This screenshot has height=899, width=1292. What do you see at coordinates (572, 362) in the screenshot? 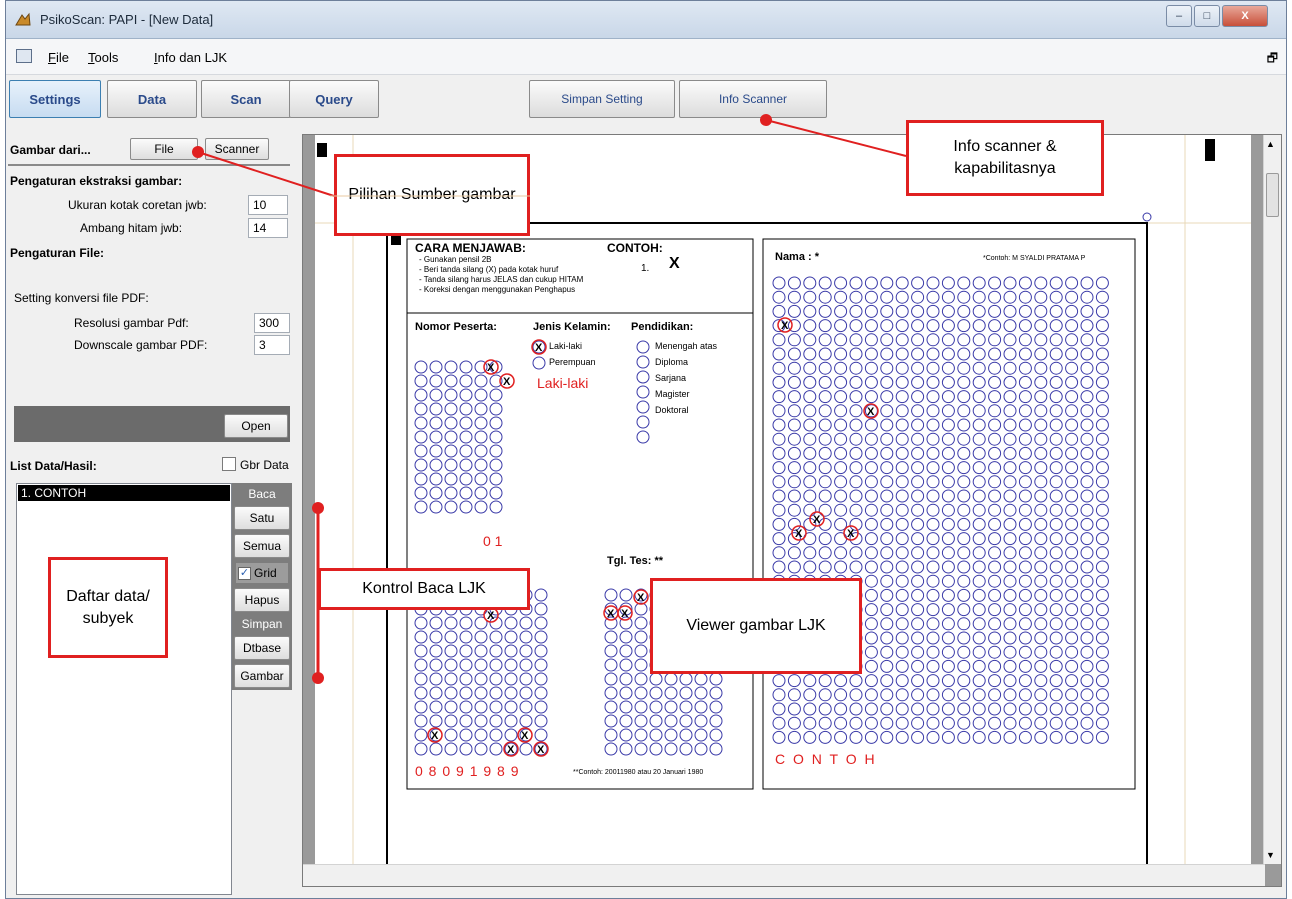
I see `jk-perempuan: Perempuan` at bounding box center [572, 362].